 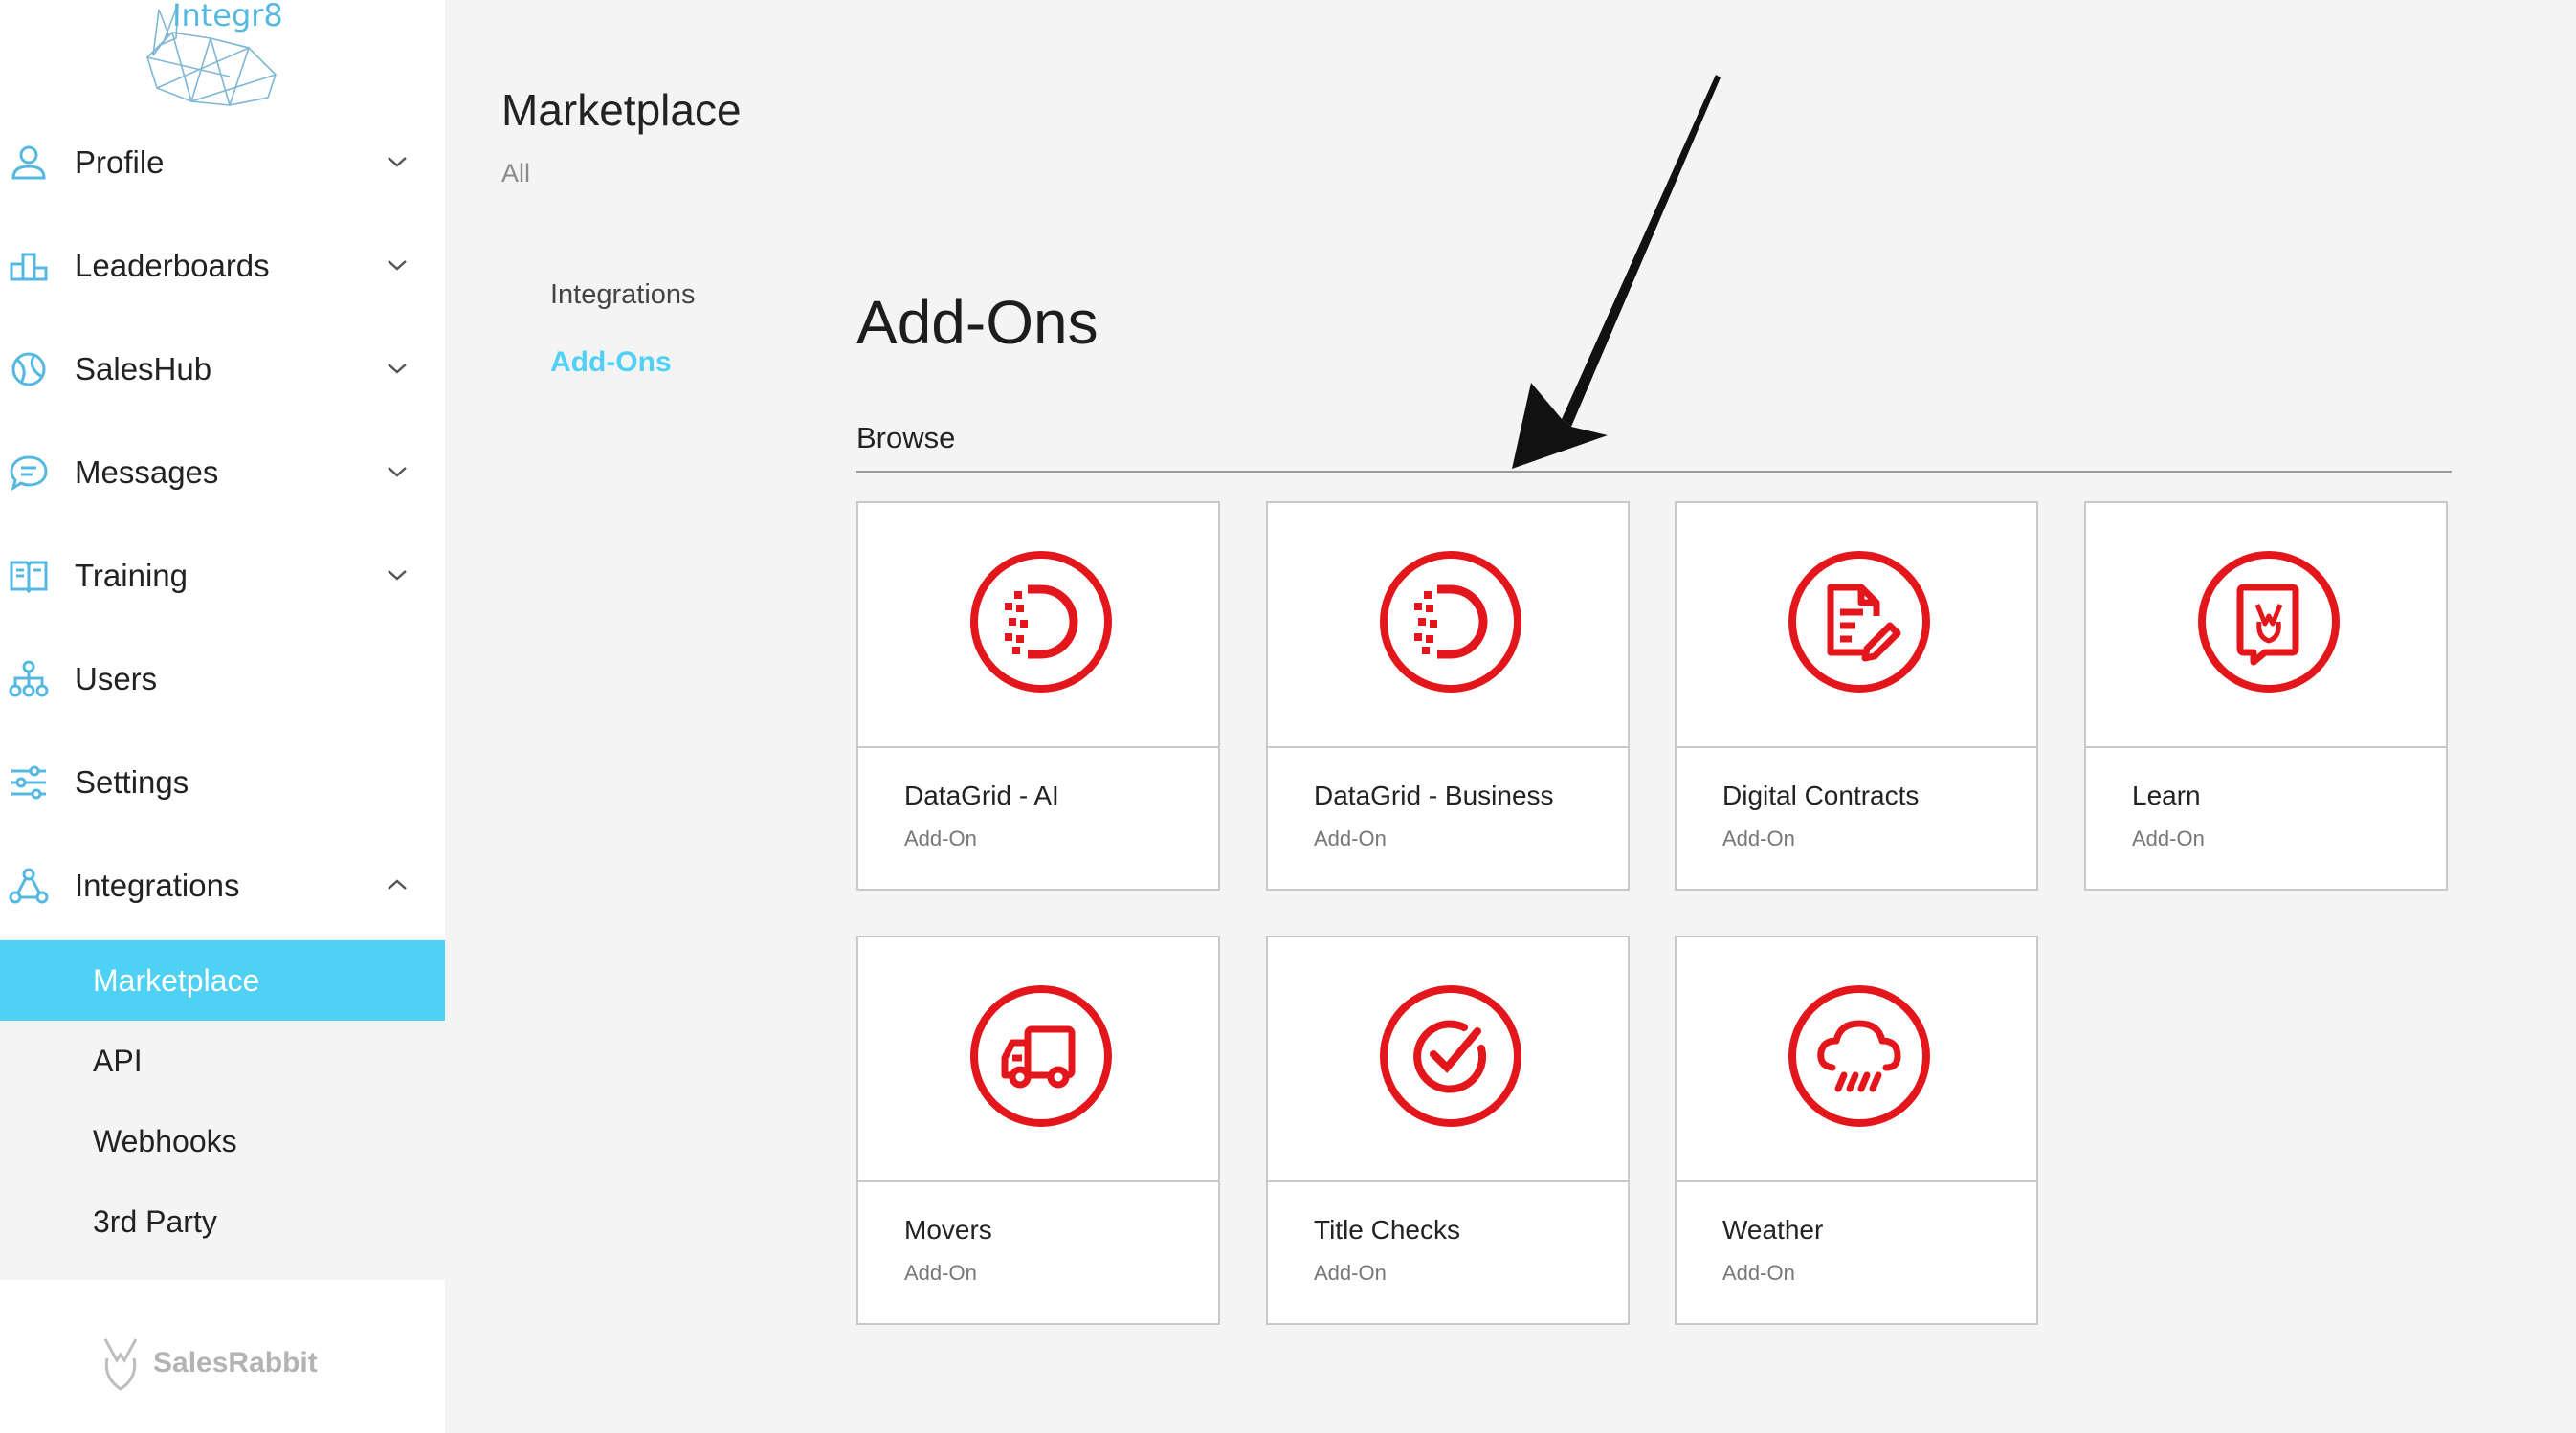 I want to click on browse-heading: Browse, so click(x=906, y=437).